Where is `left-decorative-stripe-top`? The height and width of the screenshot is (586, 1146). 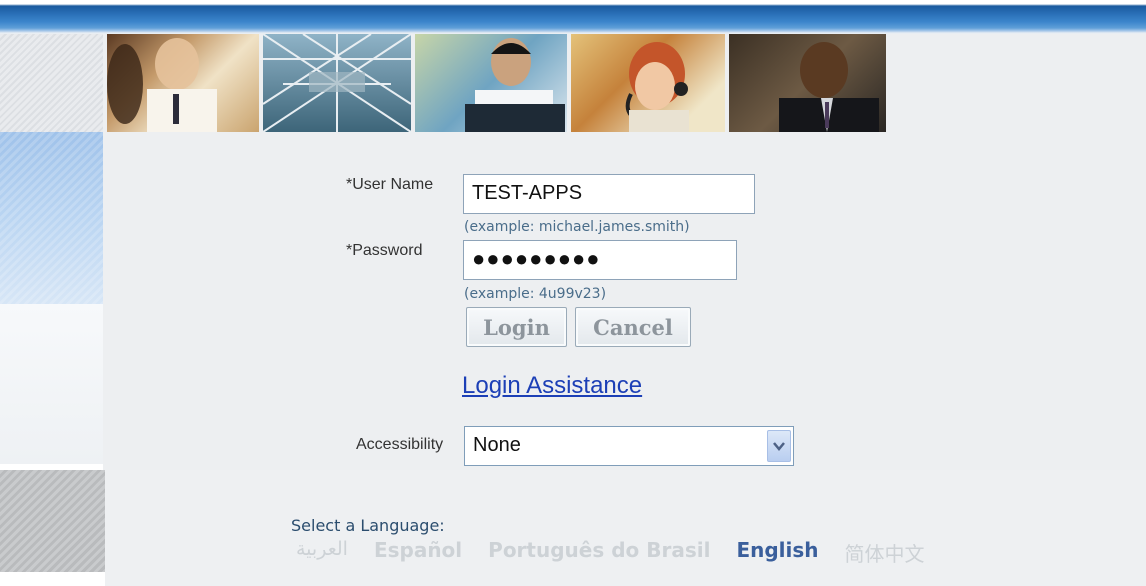
left-decorative-stripe-top is located at coordinates (51, 83).